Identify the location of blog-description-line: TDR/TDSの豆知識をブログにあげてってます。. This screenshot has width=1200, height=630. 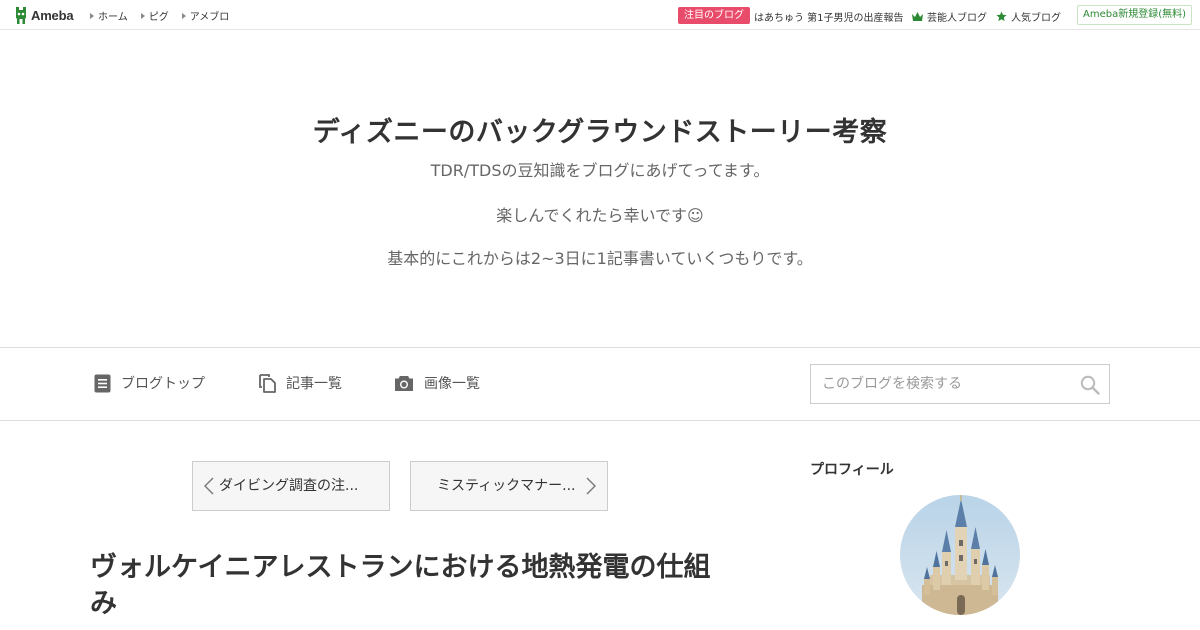
(600, 170).